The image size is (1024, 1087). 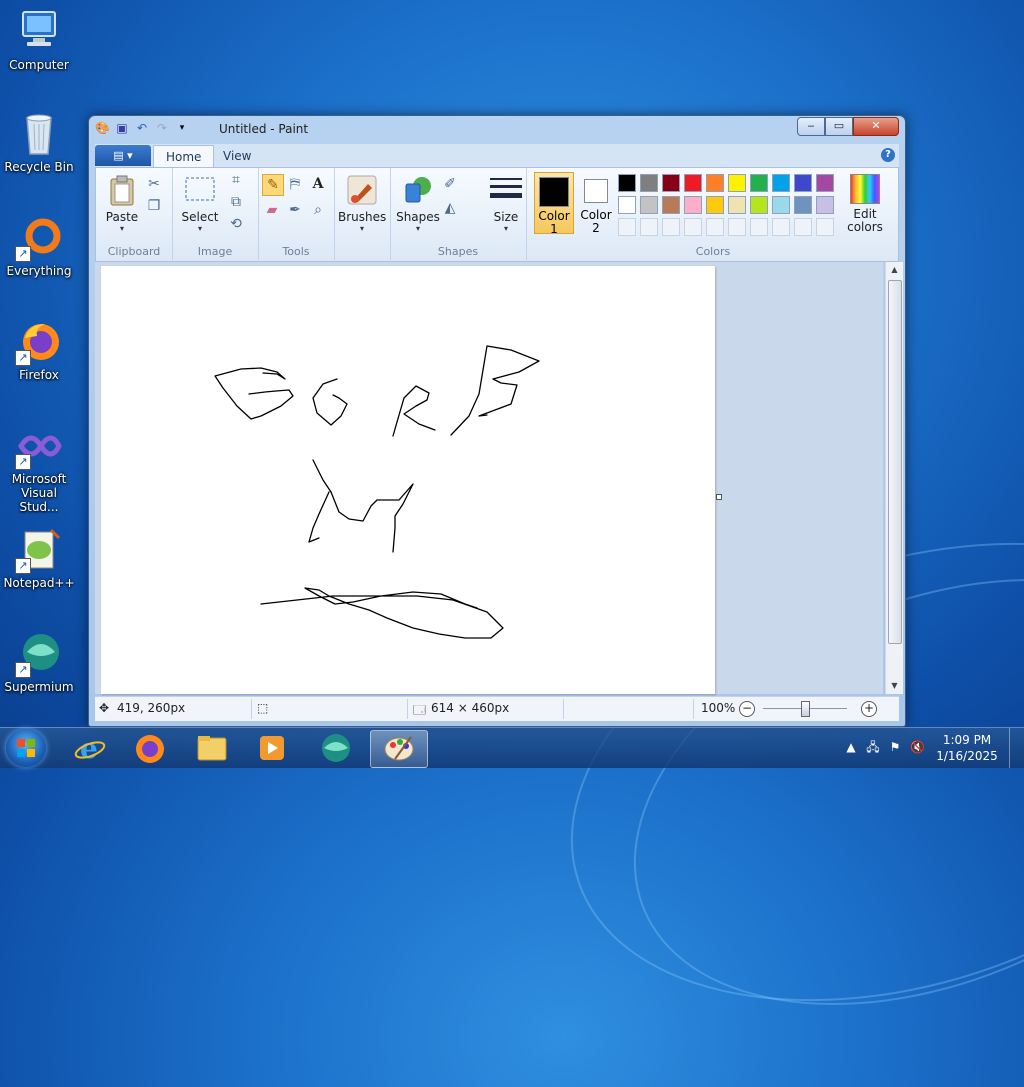 What do you see at coordinates (894, 686) in the screenshot?
I see `scroll-down-icon: ▼` at bounding box center [894, 686].